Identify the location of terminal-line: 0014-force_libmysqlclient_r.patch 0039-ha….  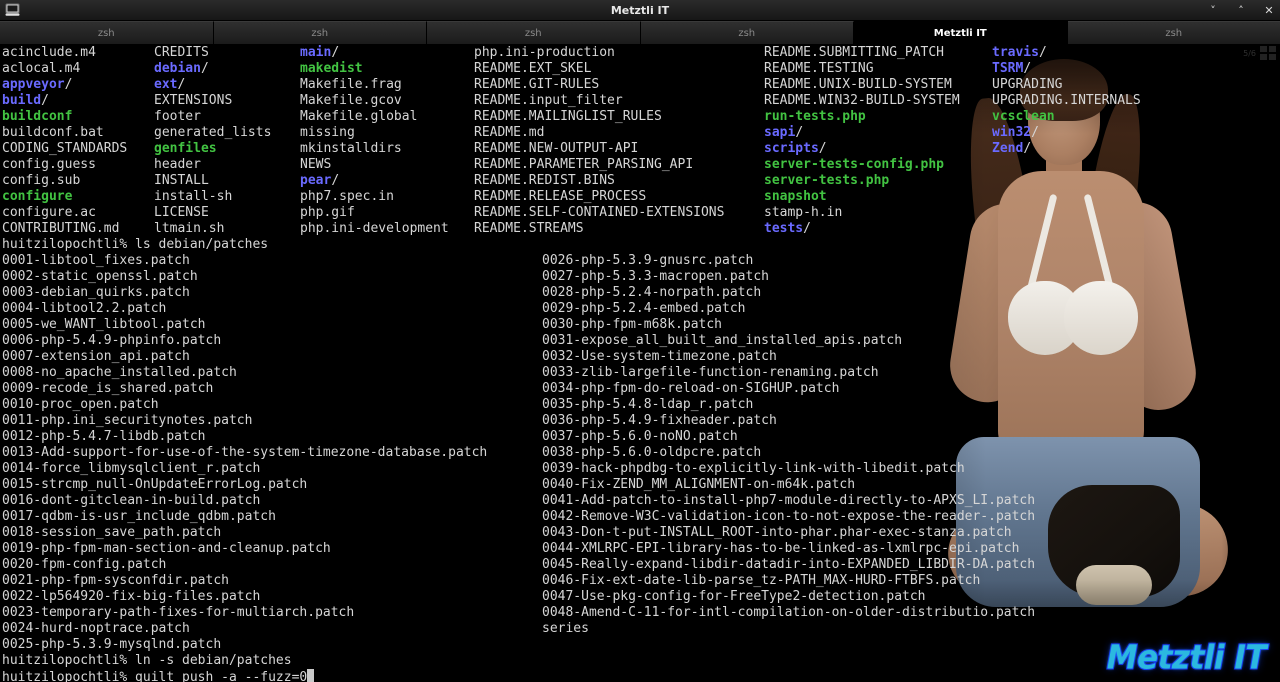
(640, 469).